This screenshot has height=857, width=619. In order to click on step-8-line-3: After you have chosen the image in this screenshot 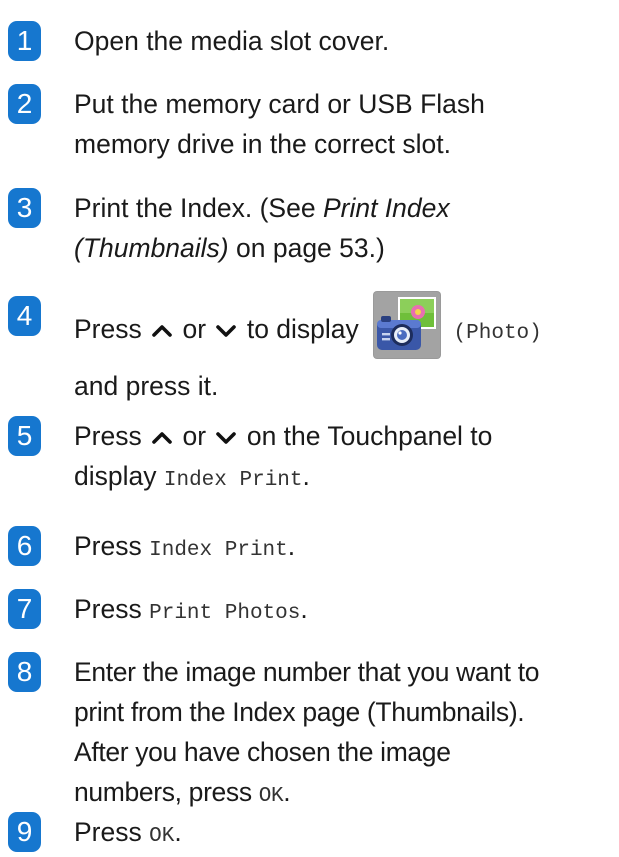, I will do `click(262, 752)`.